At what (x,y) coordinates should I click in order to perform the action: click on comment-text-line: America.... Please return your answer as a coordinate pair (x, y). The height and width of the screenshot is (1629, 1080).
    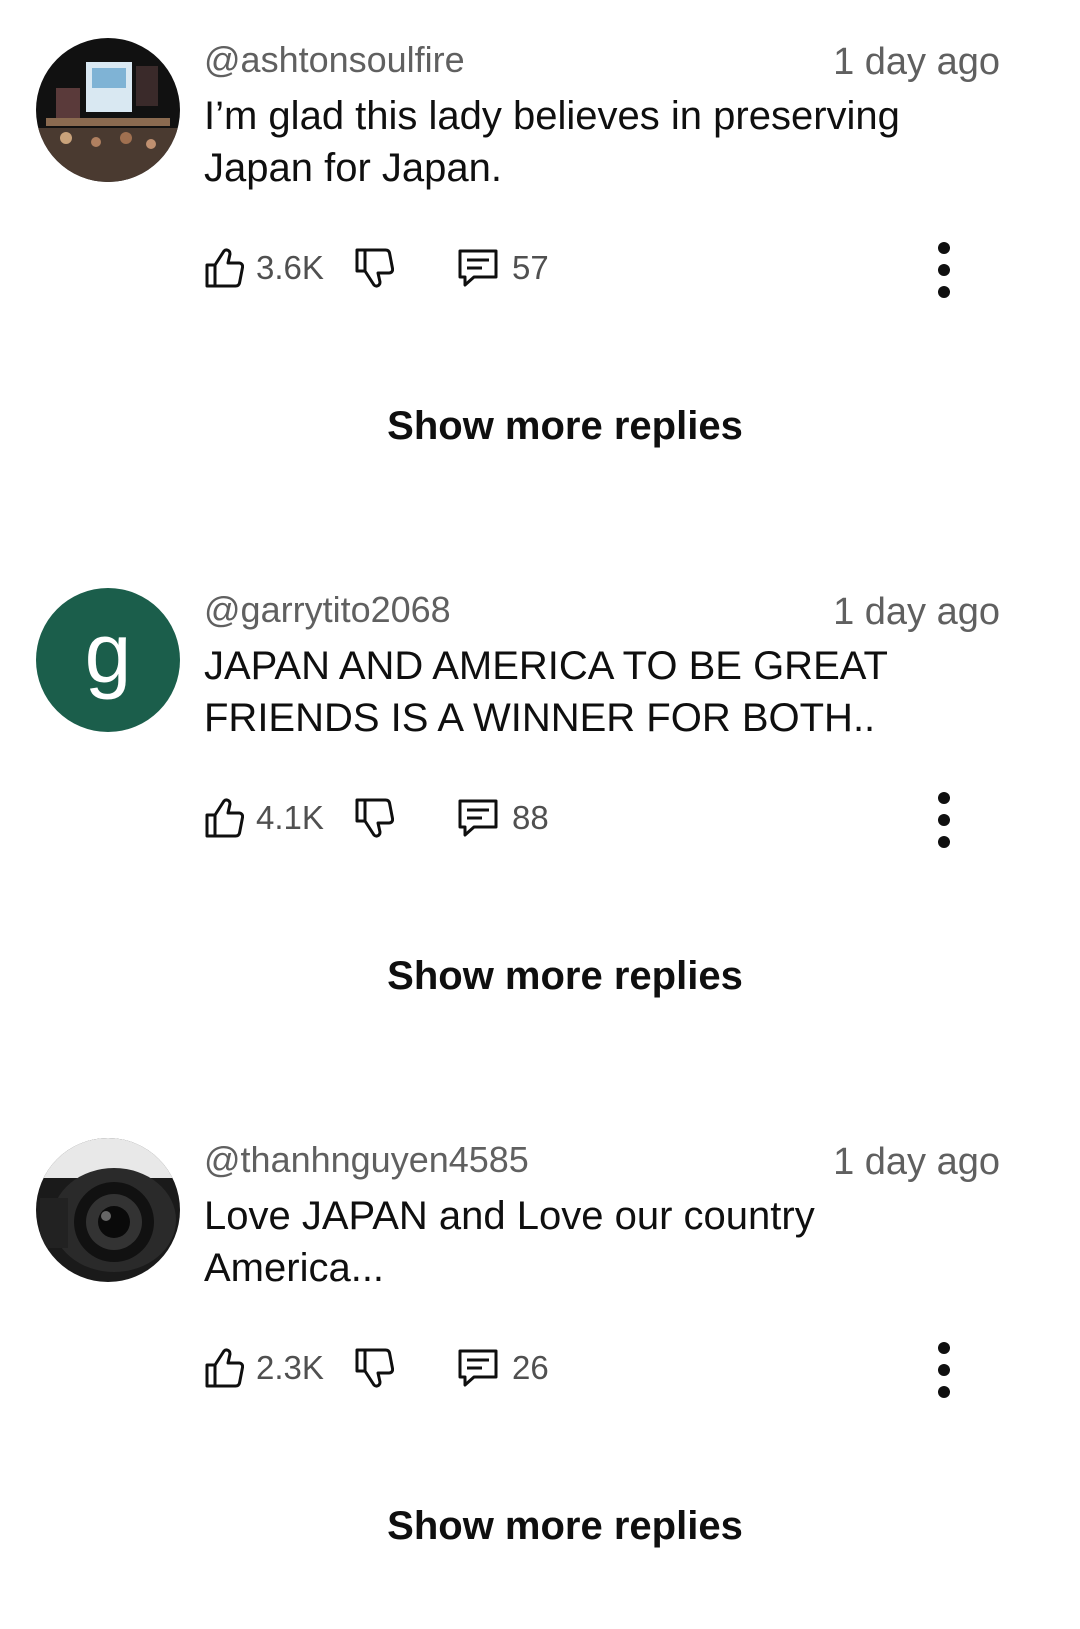
    Looking at the image, I should click on (294, 1268).